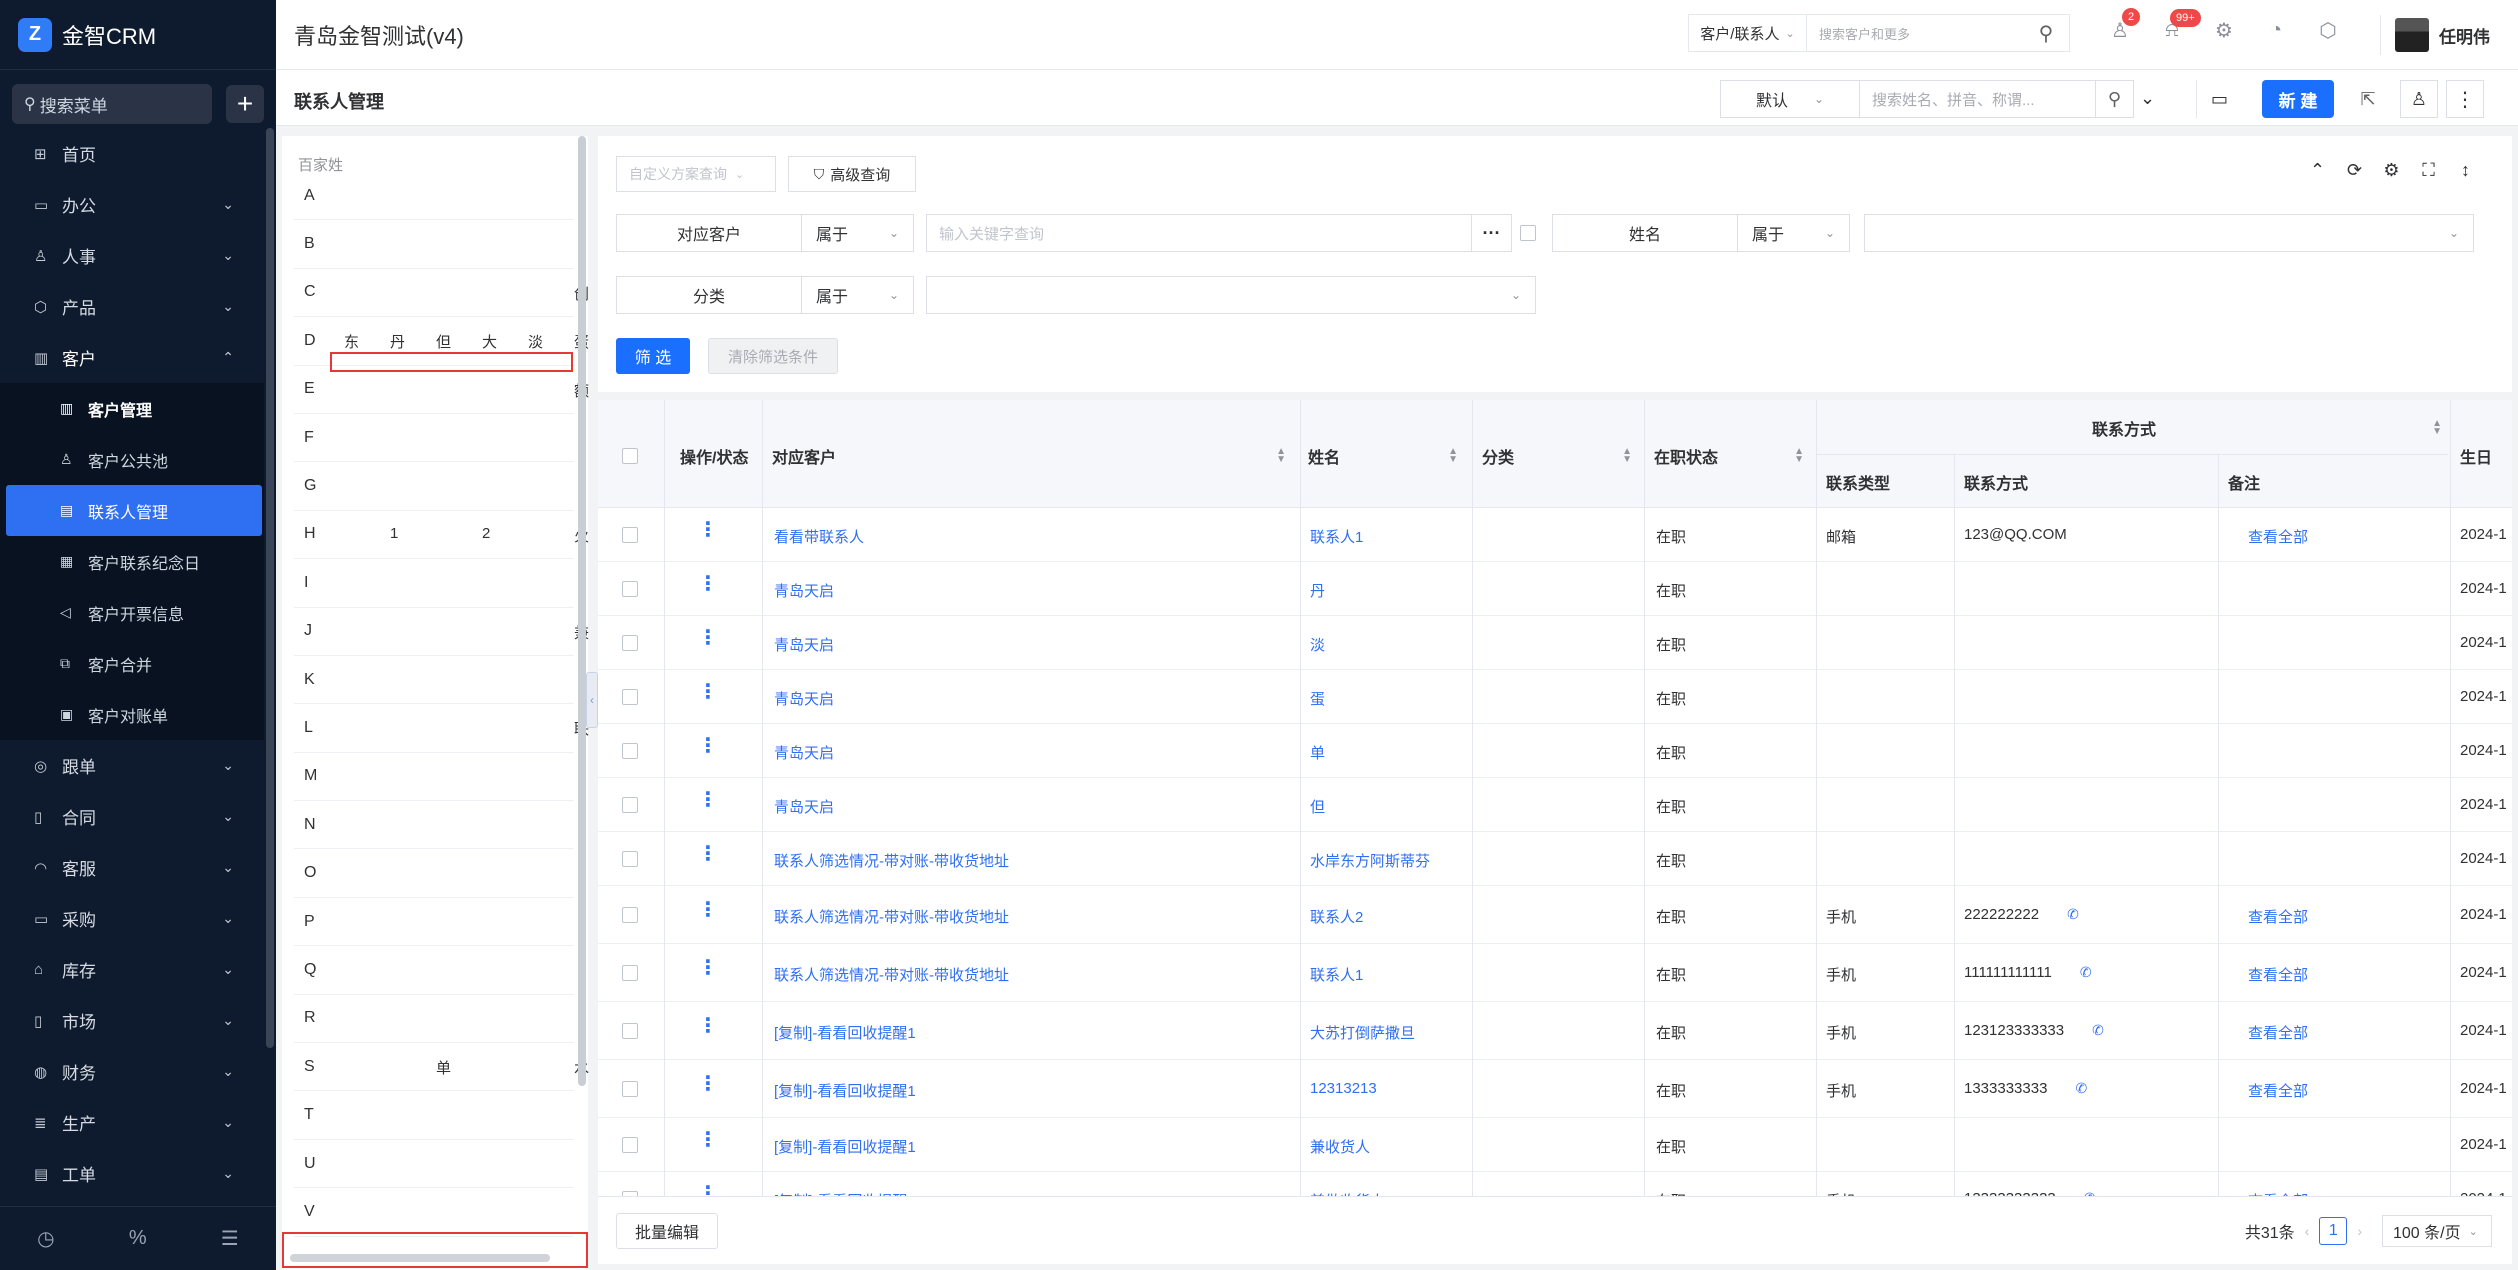  I want to click on surname-letter: S, so click(310, 1067).